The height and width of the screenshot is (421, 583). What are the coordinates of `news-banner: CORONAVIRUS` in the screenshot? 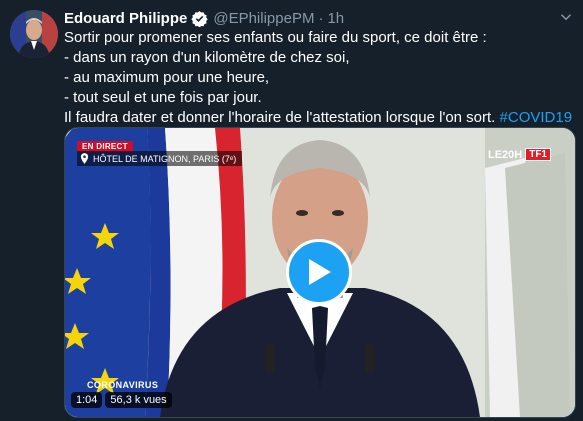 It's located at (123, 385).